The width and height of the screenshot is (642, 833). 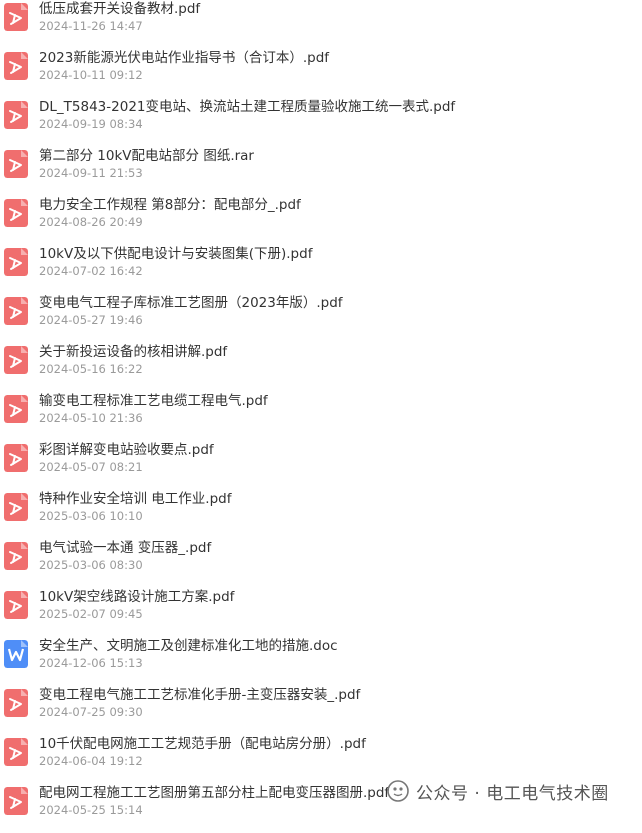 I want to click on file-date: 2024-08-26 20:49, so click(x=91, y=222).